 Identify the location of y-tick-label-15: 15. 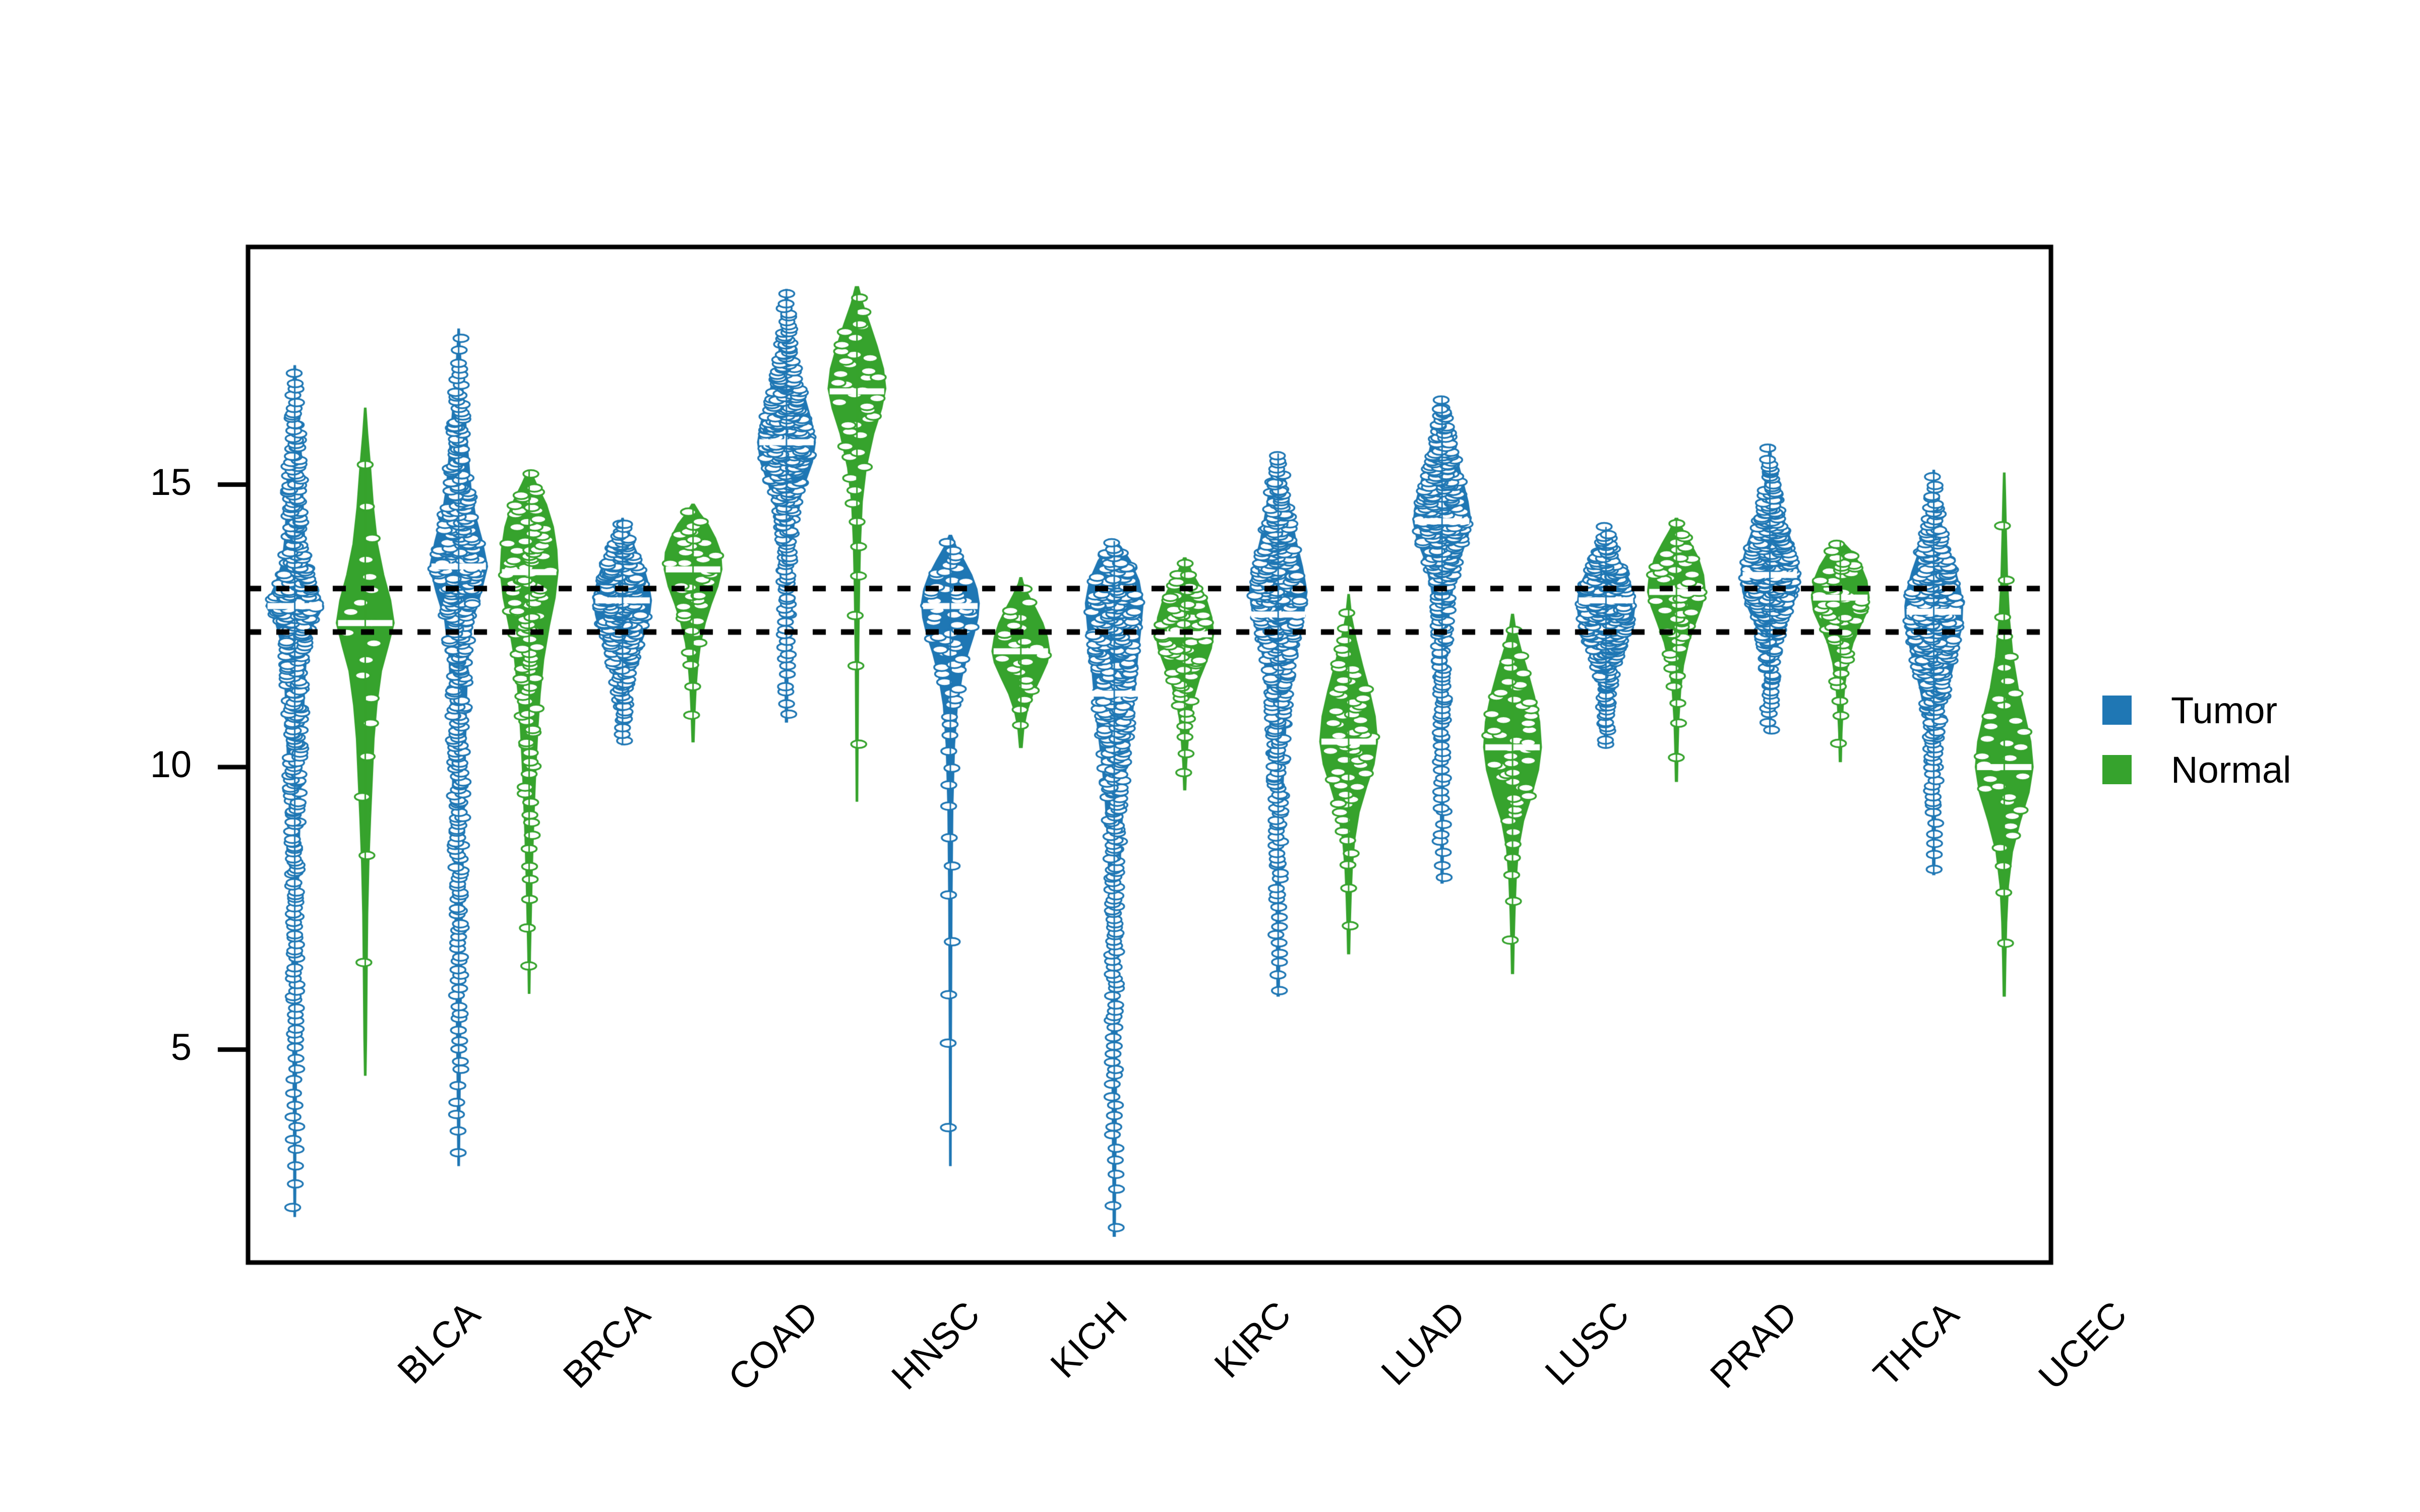
(171, 482).